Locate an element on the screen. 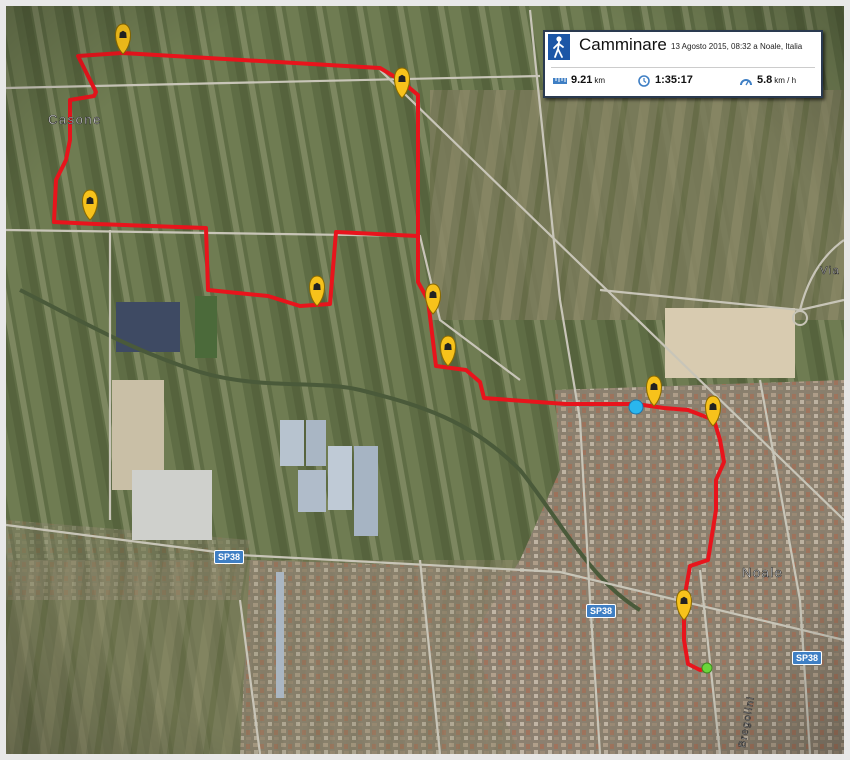 The image size is (850, 760). activity-datetime-location: 13 Agosto 2015, 08:32 a Noale, Italia is located at coordinates (737, 46).